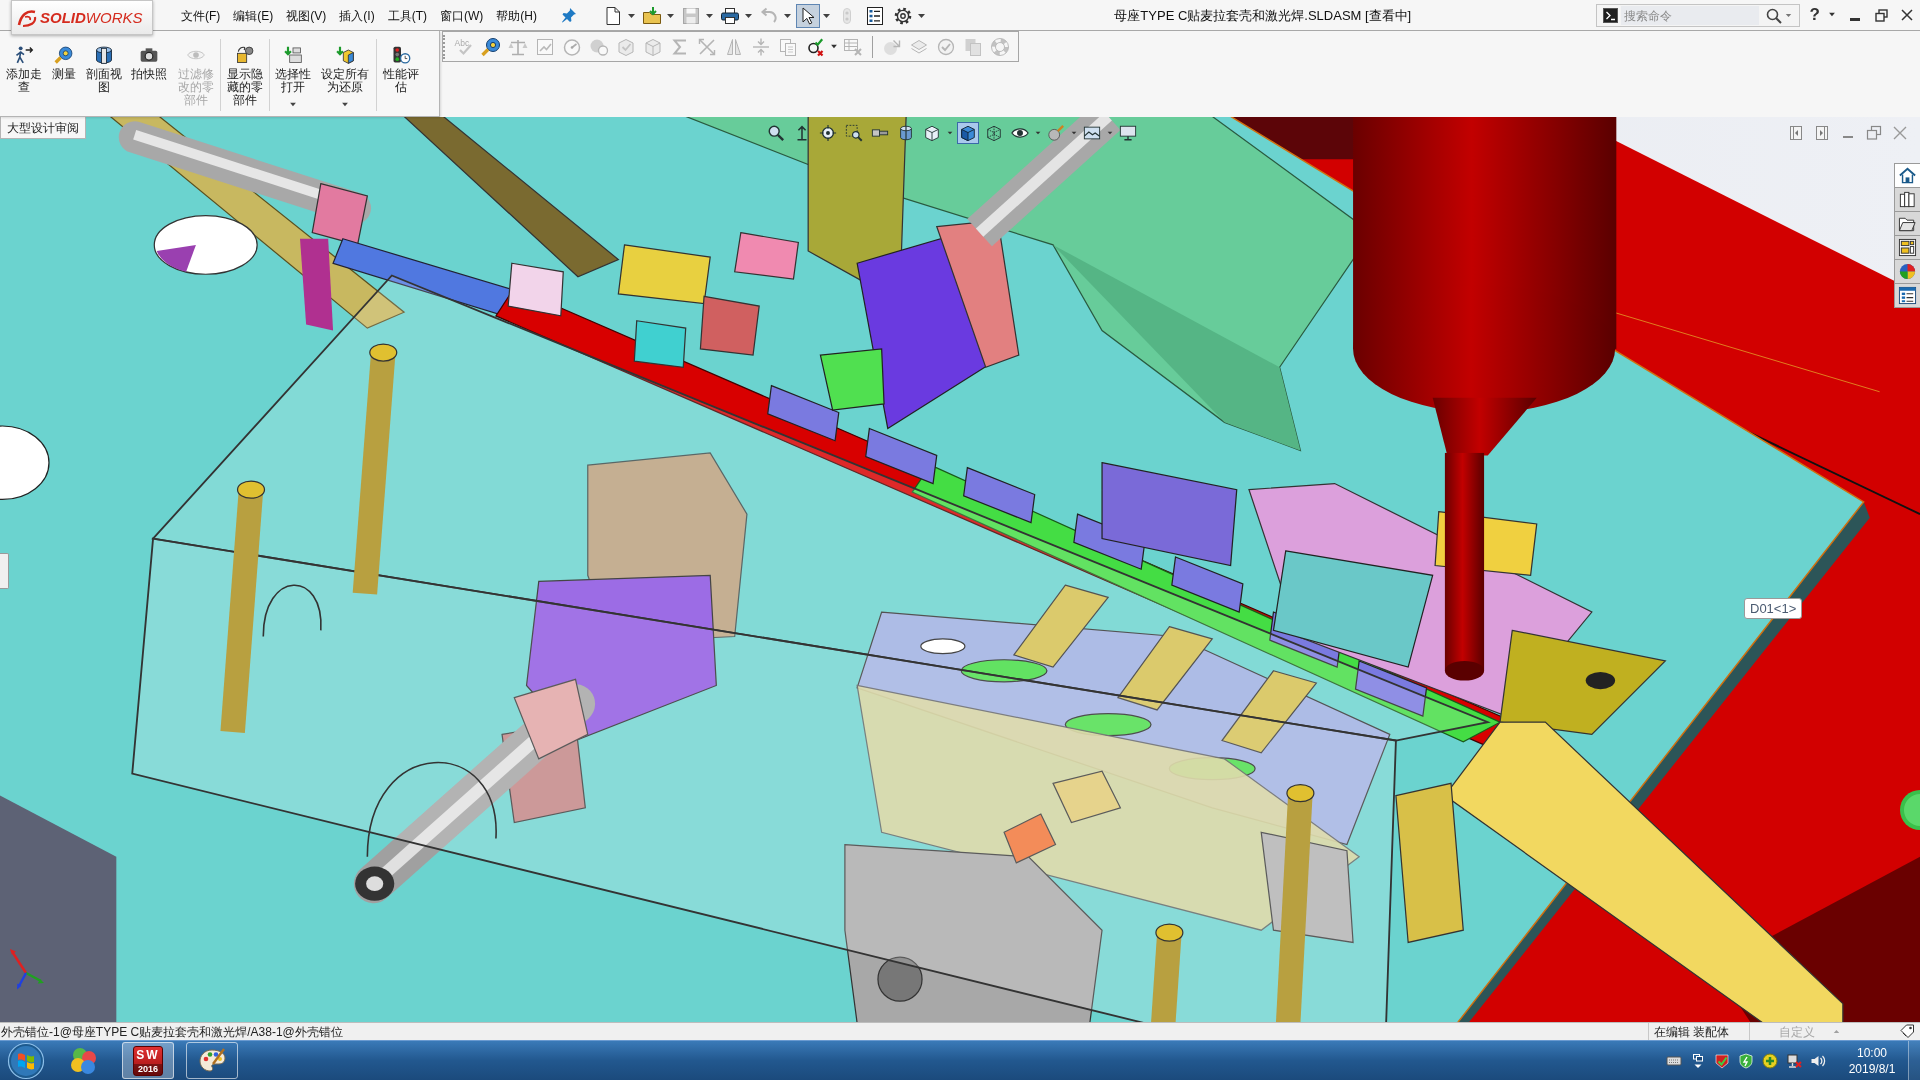 This screenshot has height=1080, width=1920. I want to click on search-icon, so click(1773, 15).